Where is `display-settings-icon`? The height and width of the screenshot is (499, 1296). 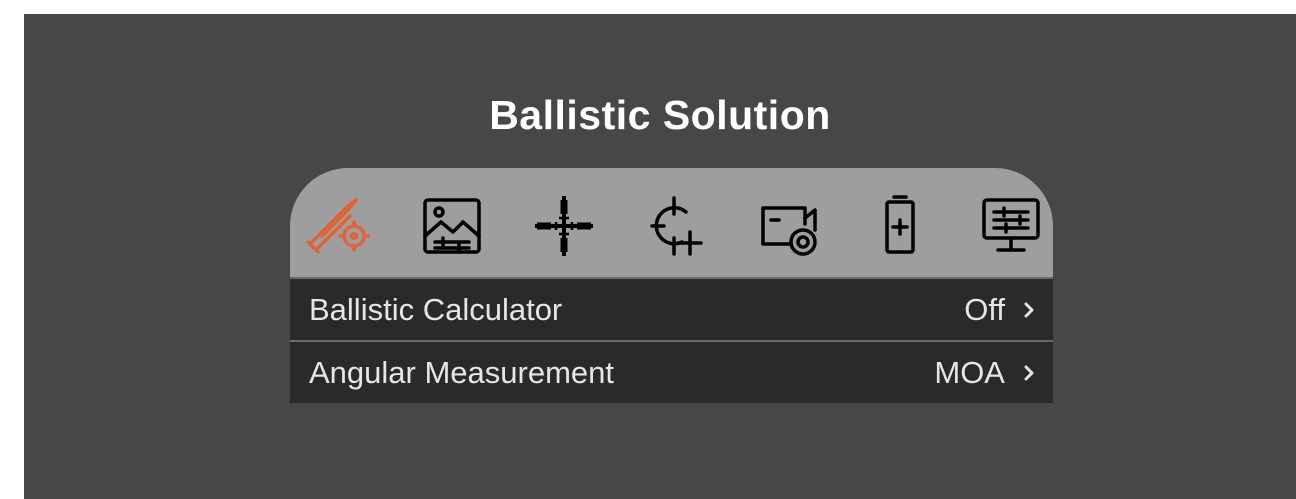 display-settings-icon is located at coordinates (1011, 225).